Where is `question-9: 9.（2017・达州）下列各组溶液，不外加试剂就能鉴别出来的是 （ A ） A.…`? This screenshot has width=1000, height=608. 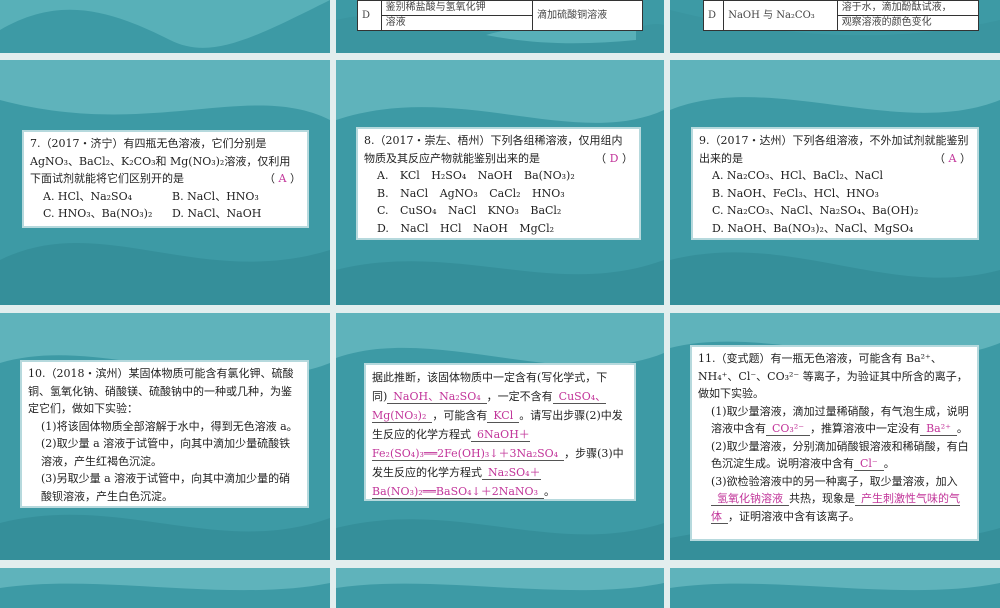 question-9: 9.（2017・达州）下列各组溶液，不外加试剂就能鉴别出来的是 （ A ） A.… is located at coordinates (835, 183).